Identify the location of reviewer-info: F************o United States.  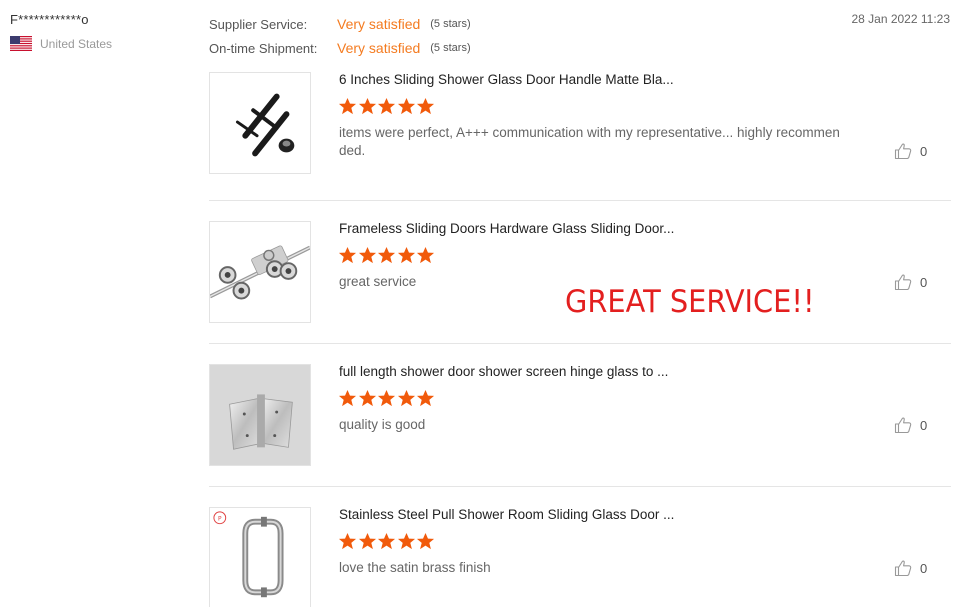
(61, 31).